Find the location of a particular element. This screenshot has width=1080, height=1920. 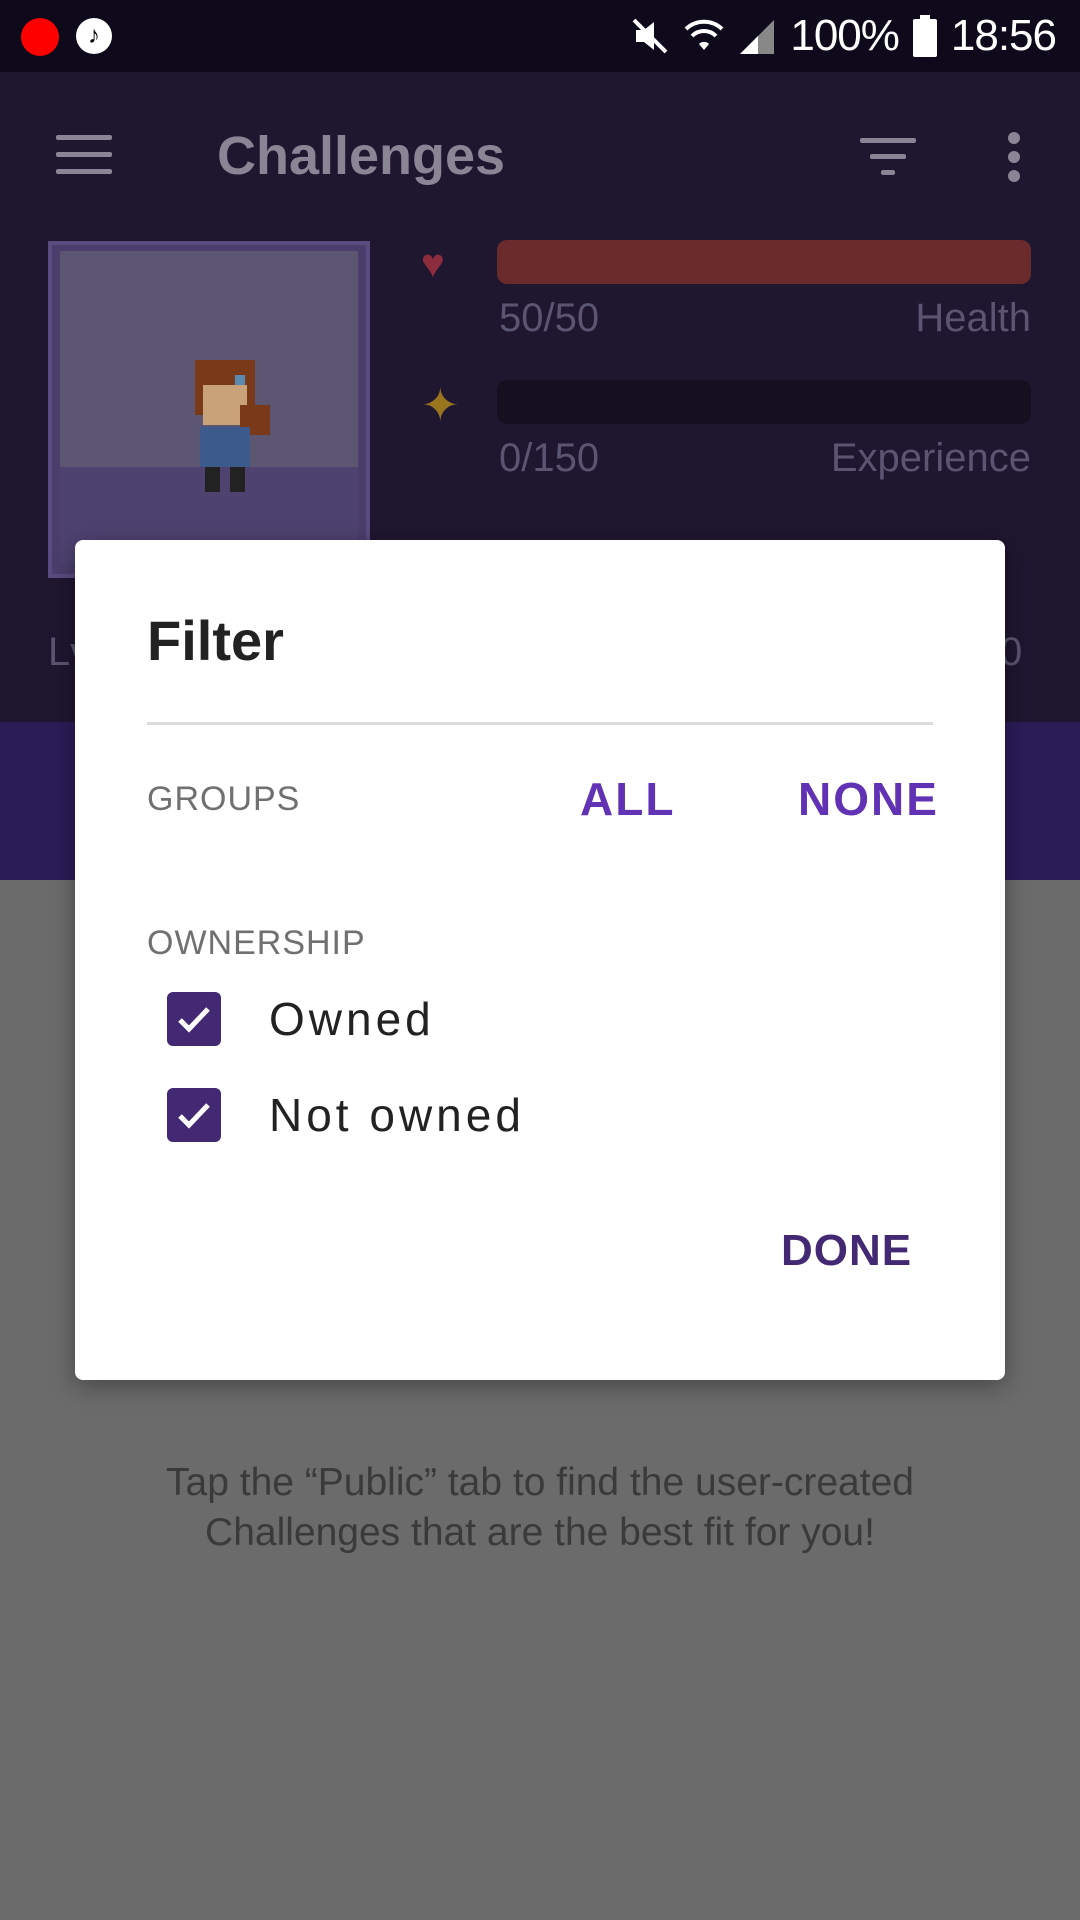

all-button: ALL is located at coordinates (627, 799).